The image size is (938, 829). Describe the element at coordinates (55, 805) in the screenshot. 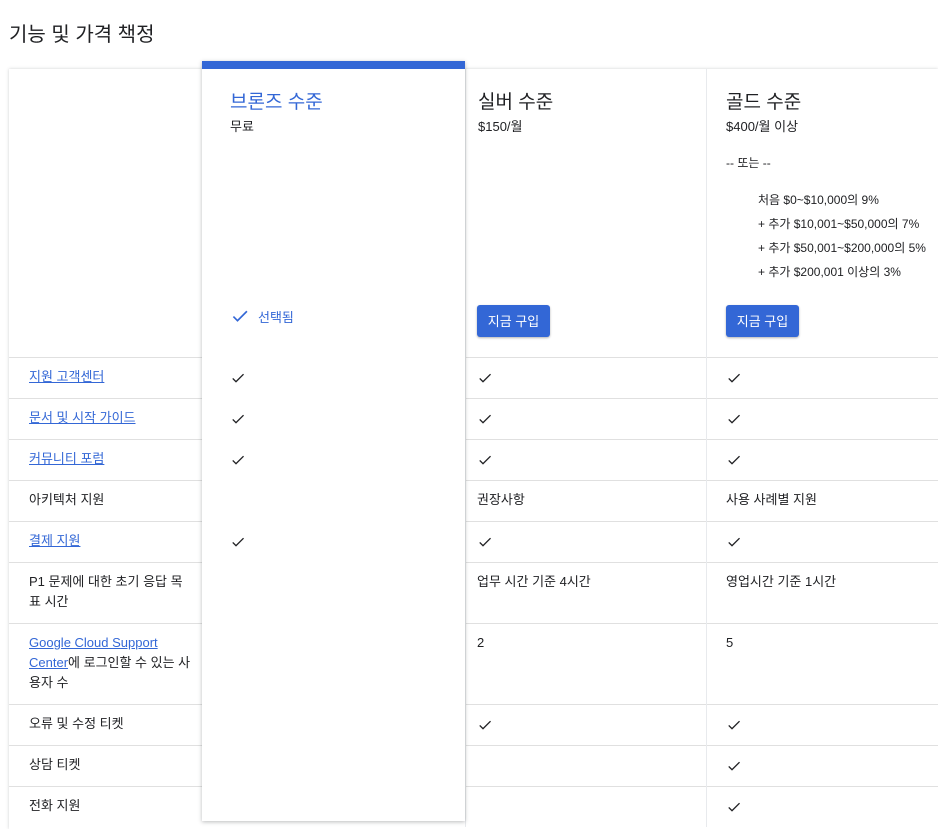

I see `feature-label: 전화 지원` at that location.